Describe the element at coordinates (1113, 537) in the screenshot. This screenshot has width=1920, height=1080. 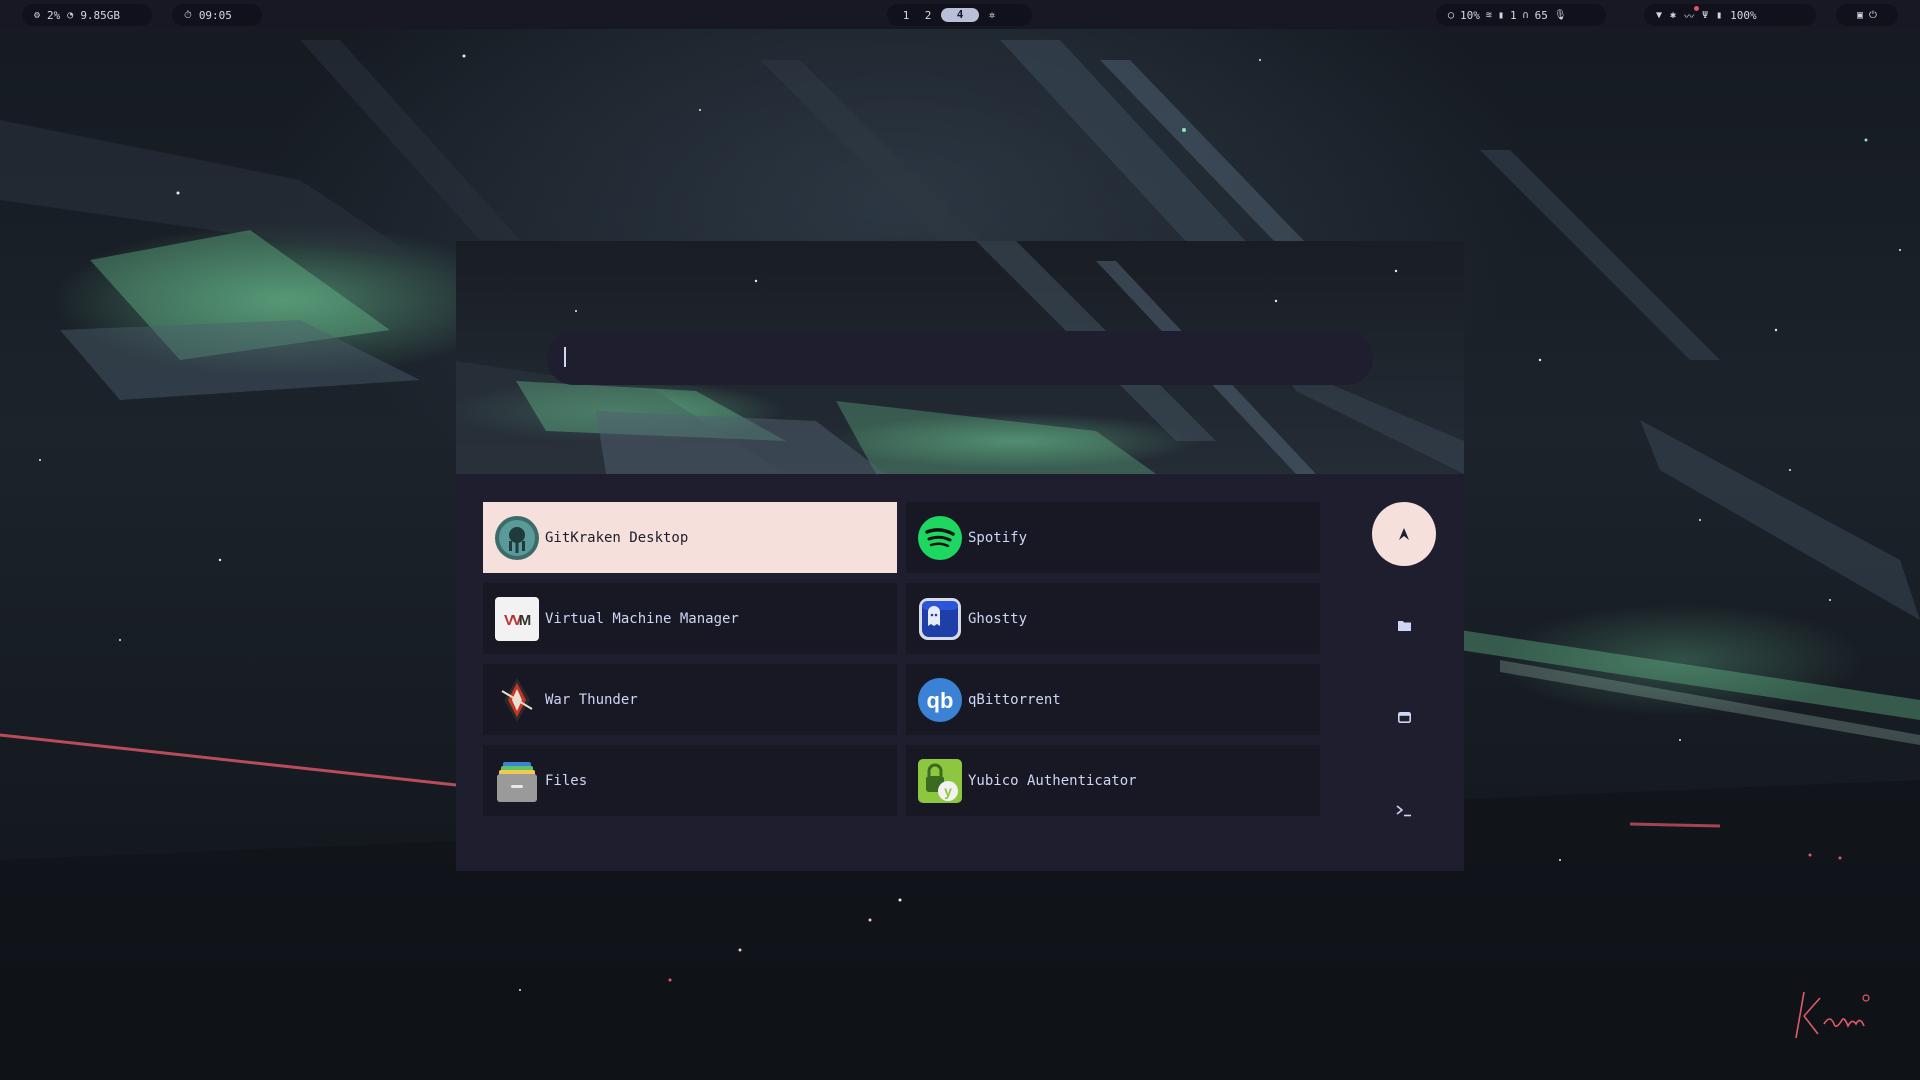
I see `app-item-spotify: Spotify` at that location.